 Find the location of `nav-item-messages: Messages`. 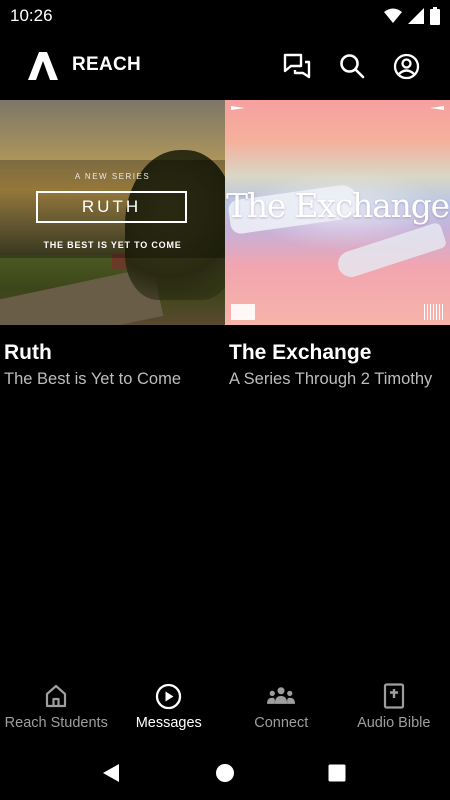

nav-item-messages: Messages is located at coordinates (169, 710).